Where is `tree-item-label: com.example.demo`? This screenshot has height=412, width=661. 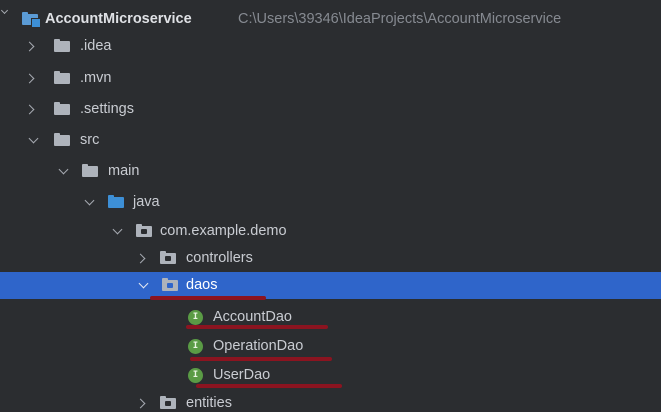 tree-item-label: com.example.demo is located at coordinates (223, 231).